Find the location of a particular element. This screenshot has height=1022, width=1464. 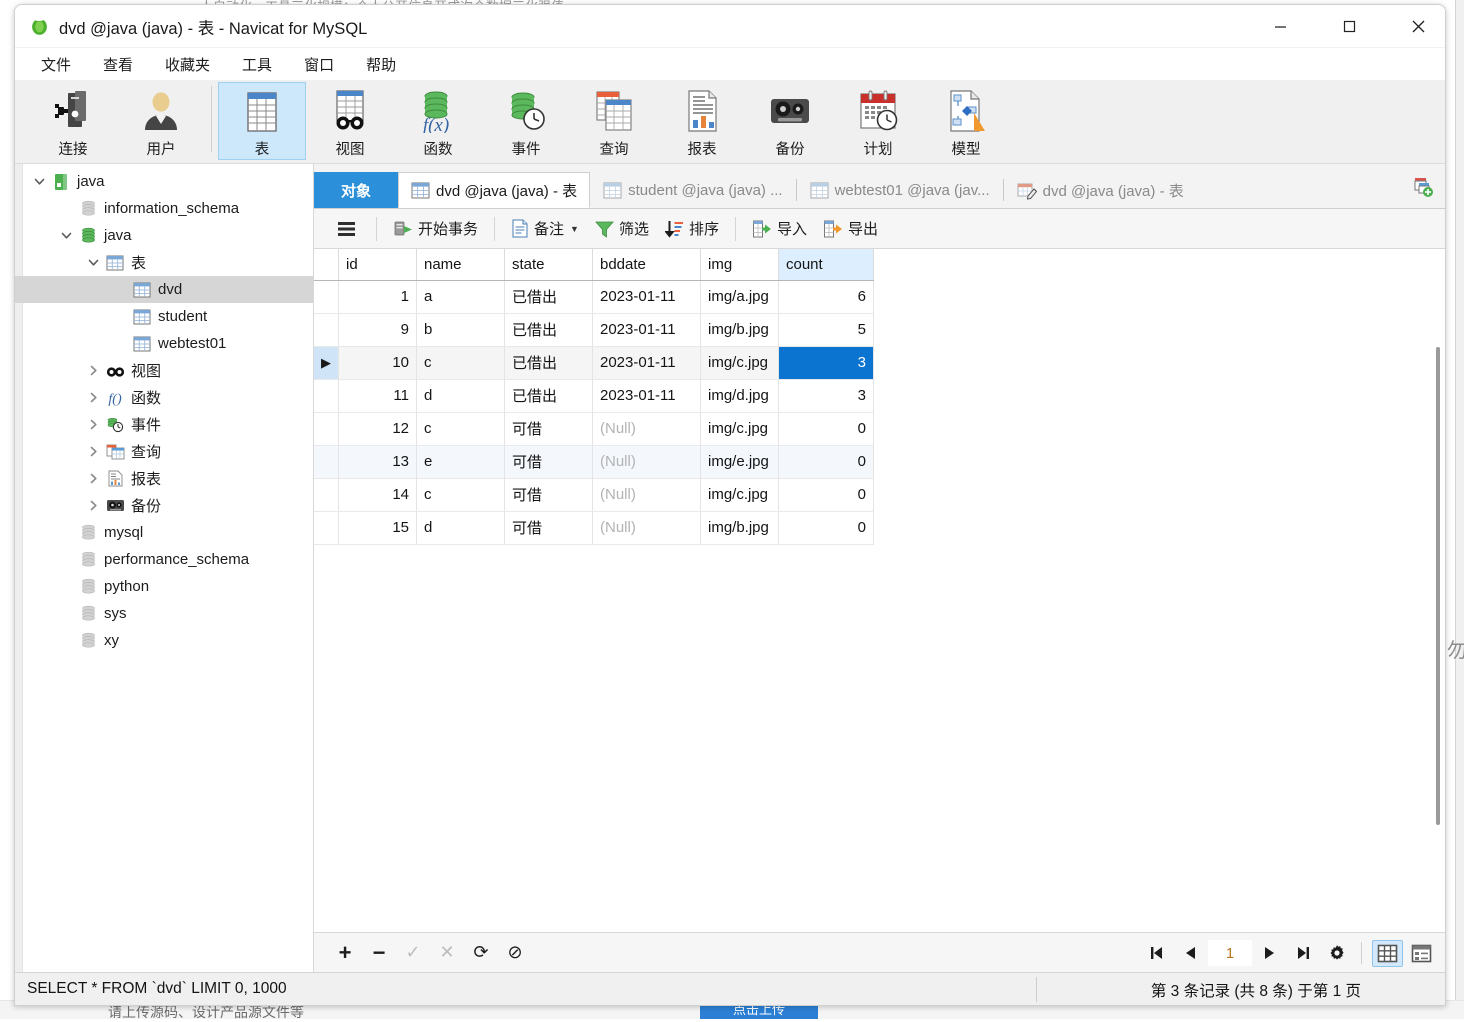

grid-cell-id: 14 is located at coordinates (378, 494).